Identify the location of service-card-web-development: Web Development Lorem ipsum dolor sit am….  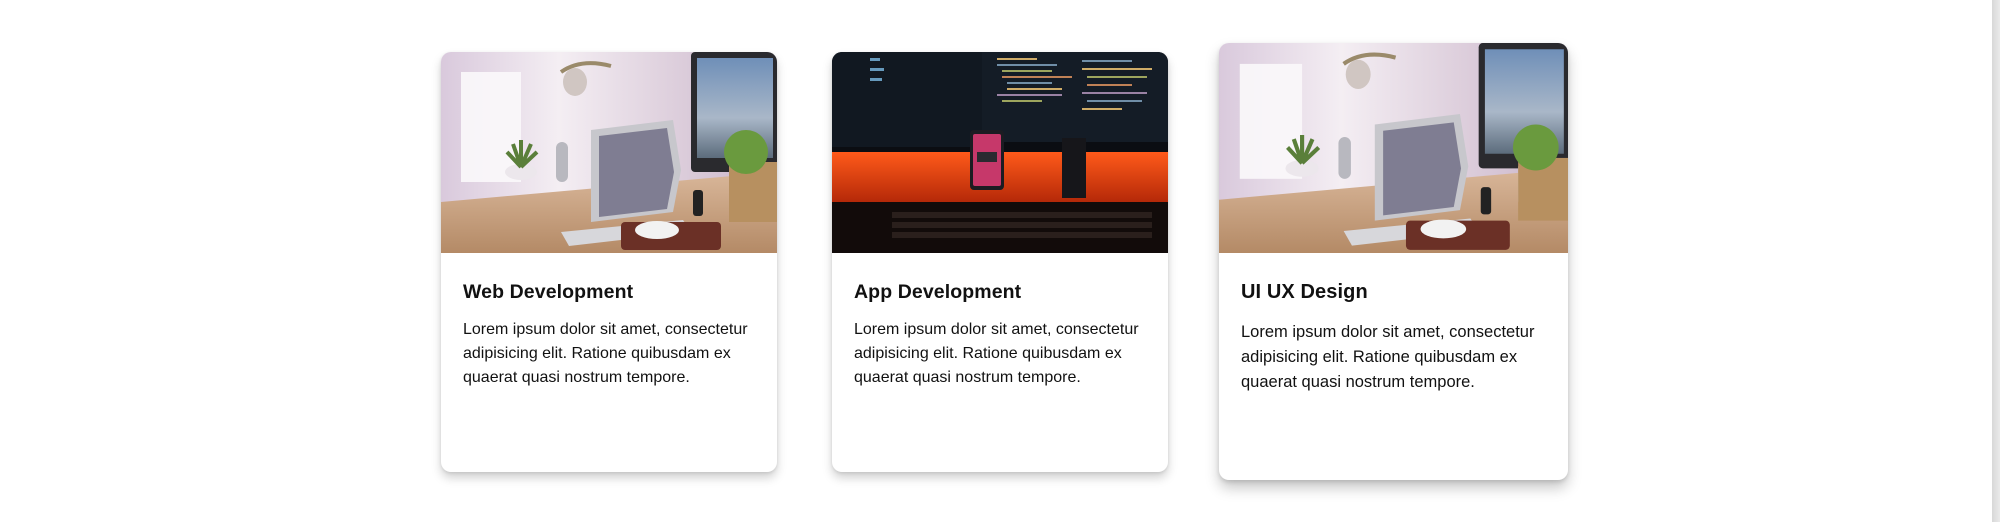
(609, 262).